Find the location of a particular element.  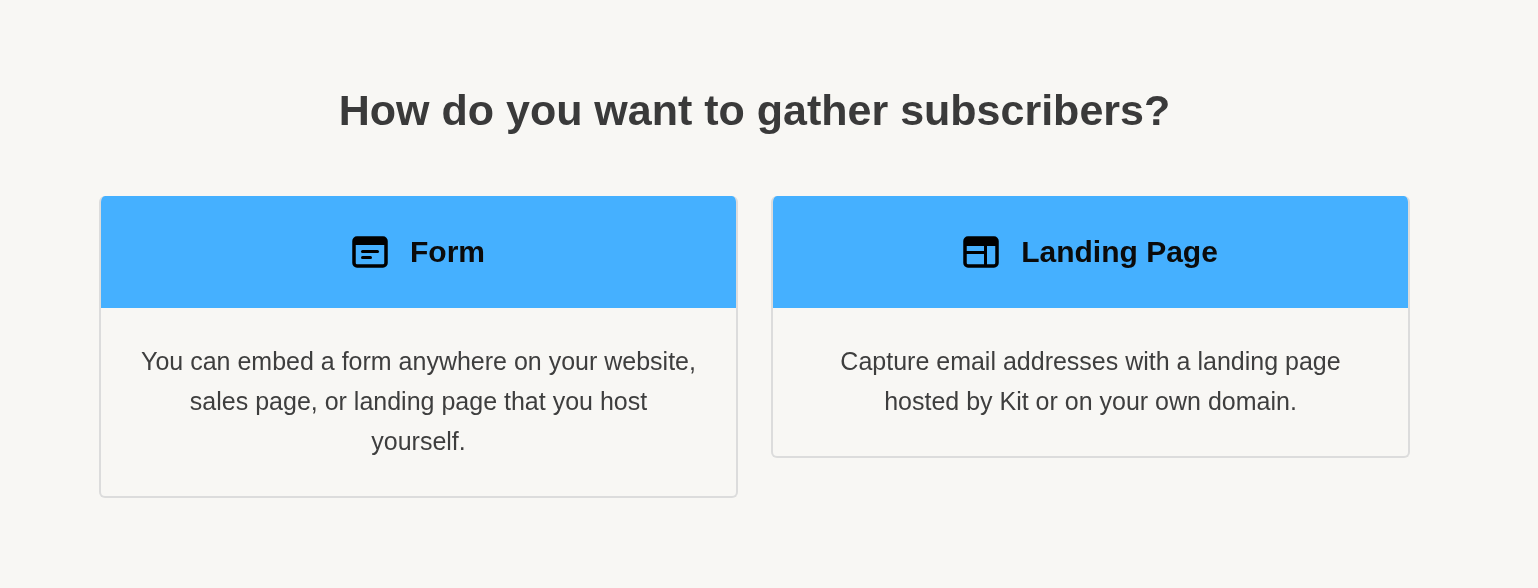

card-description: Capture email addresses with a landing page hosted by Kit or on your own domain. is located at coordinates (1090, 381).